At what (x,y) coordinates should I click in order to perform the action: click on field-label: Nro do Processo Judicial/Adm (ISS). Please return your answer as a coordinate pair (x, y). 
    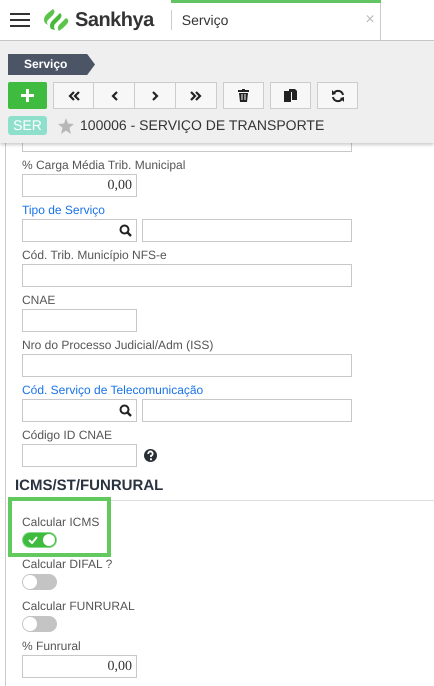
    Looking at the image, I should click on (118, 345).